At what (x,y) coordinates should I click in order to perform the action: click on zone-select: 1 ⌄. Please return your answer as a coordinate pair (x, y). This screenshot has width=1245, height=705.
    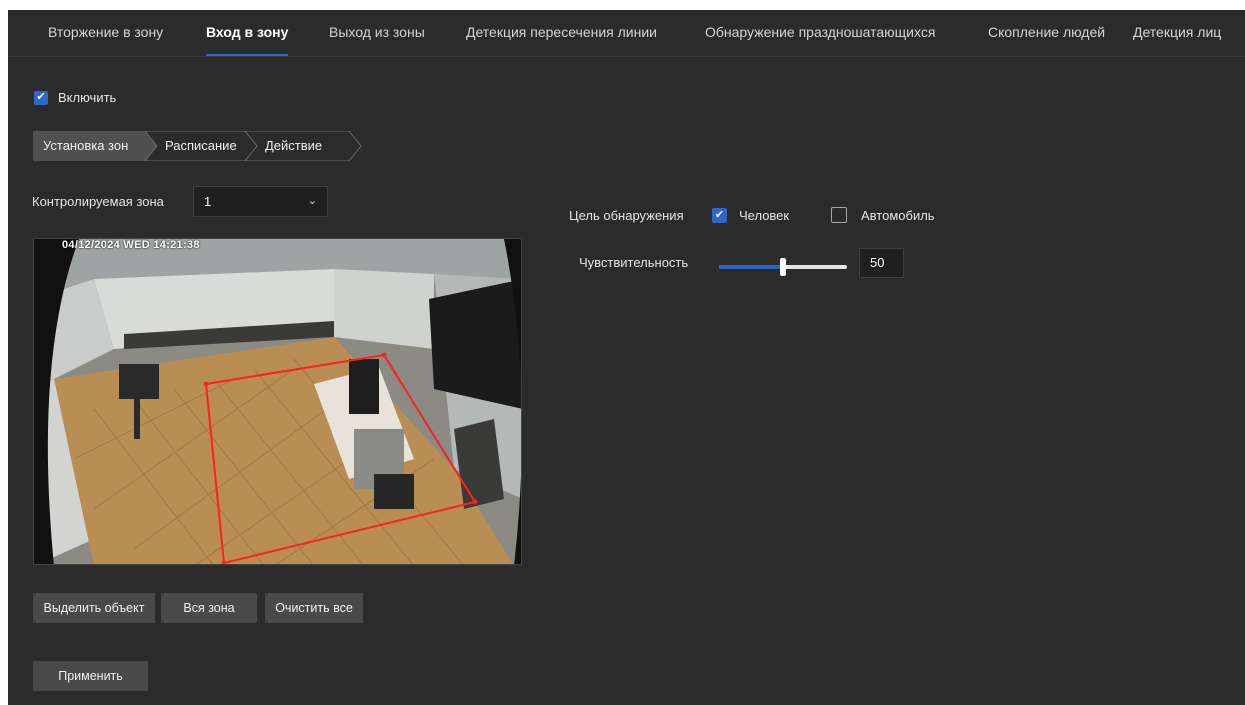
    Looking at the image, I should click on (260, 201).